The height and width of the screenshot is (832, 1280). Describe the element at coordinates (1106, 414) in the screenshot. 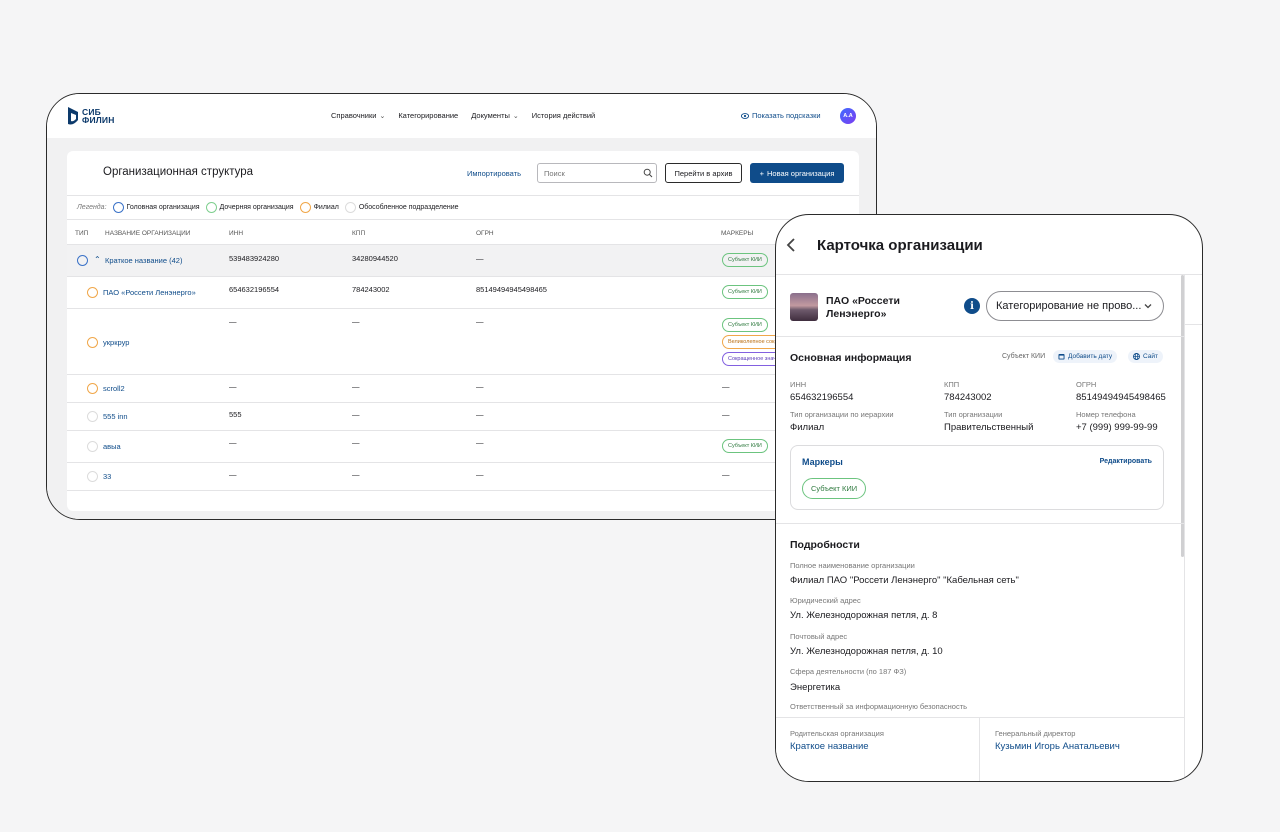

I see `phone-label: Номер телефона` at that location.